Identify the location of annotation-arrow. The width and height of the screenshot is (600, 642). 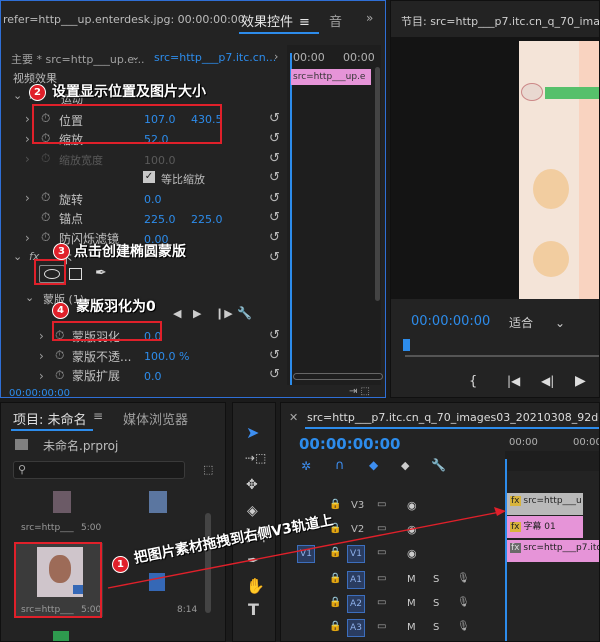
(306, 548).